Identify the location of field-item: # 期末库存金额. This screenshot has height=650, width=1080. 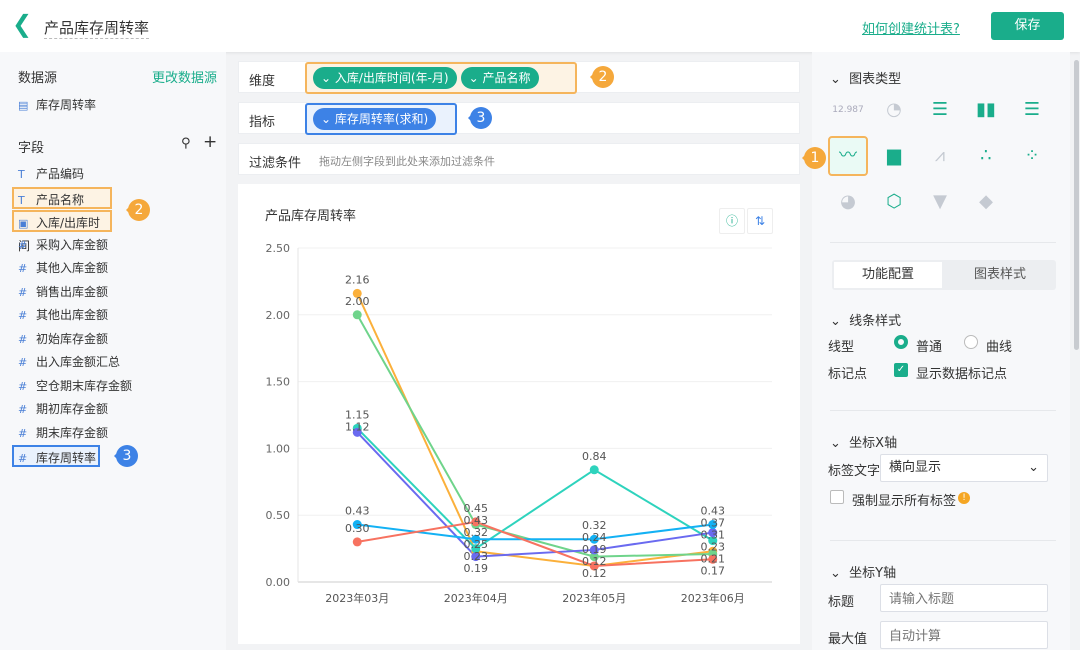
(61, 433).